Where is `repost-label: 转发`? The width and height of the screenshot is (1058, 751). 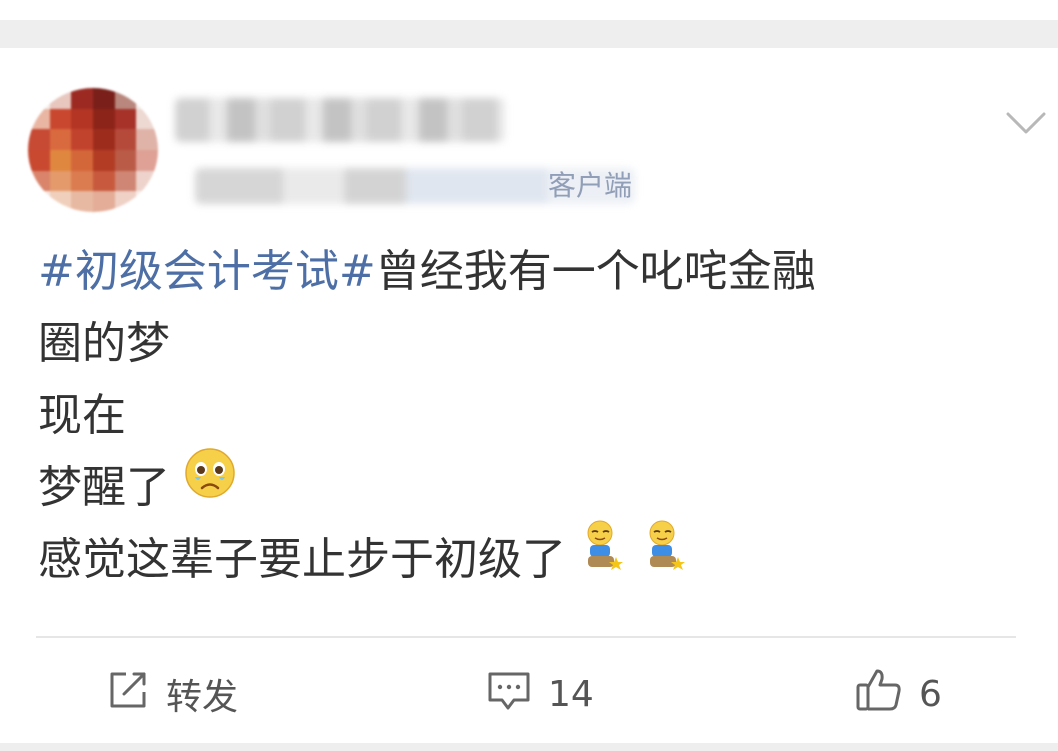 repost-label: 转发 is located at coordinates (202, 697).